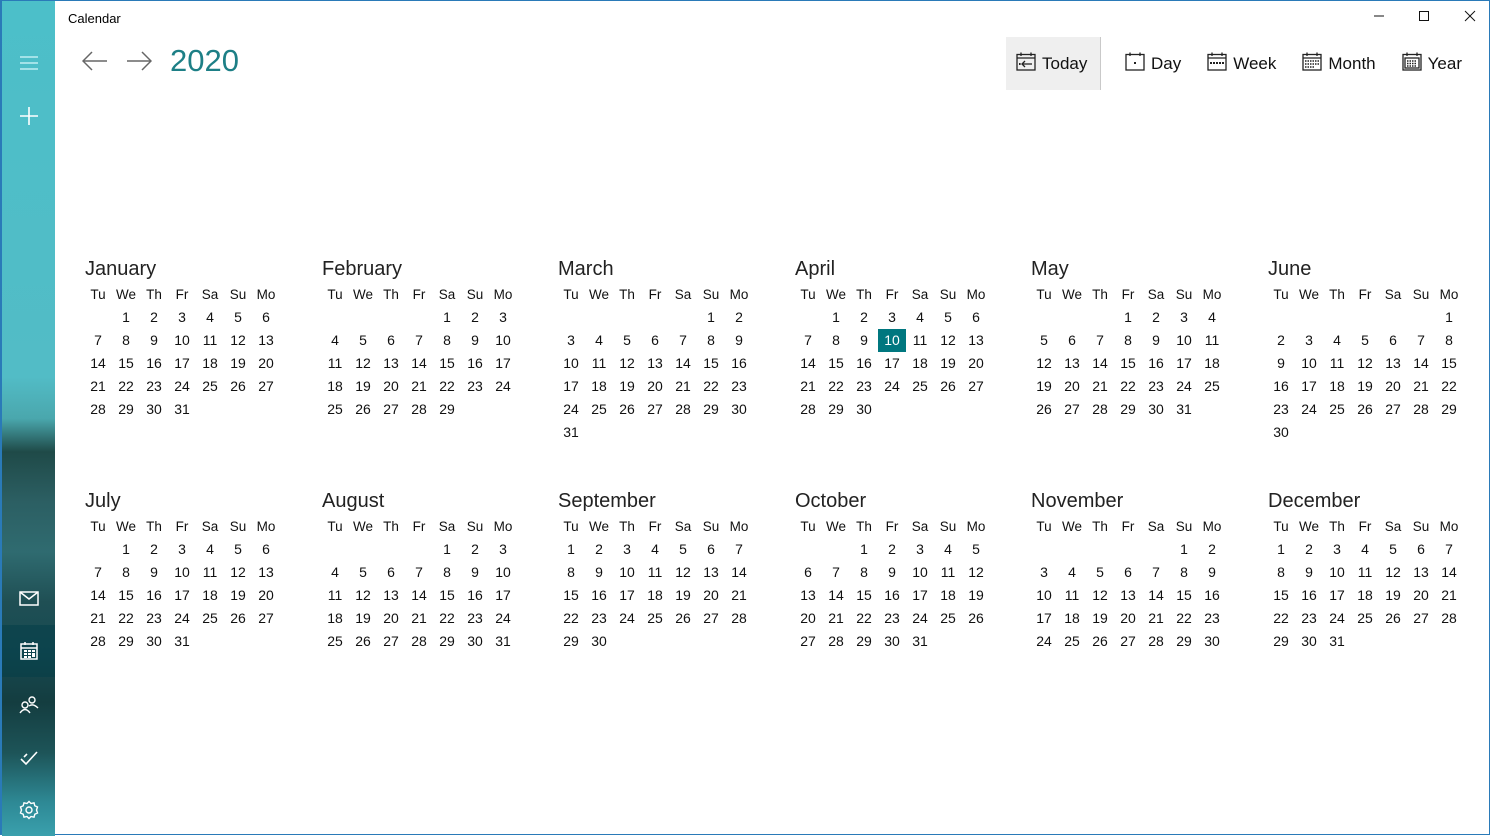 The width and height of the screenshot is (1492, 837). Describe the element at coordinates (1424, 18) in the screenshot. I see `maximize-button` at that location.